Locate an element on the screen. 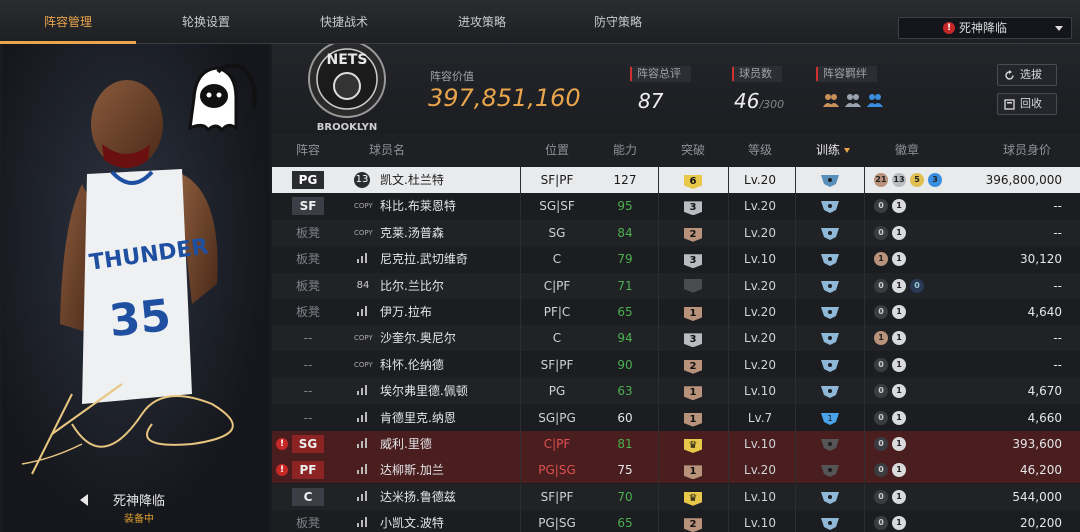 This screenshot has width=1080, height=532. player-name: 威利.里德 is located at coordinates (406, 444).